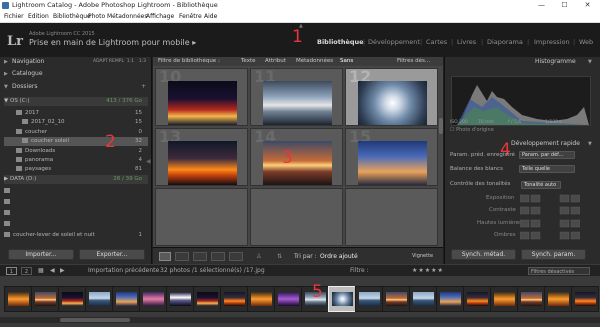 The width and height of the screenshot is (600, 327). I want to click on folder-row: coucher 0, so click(76, 132).